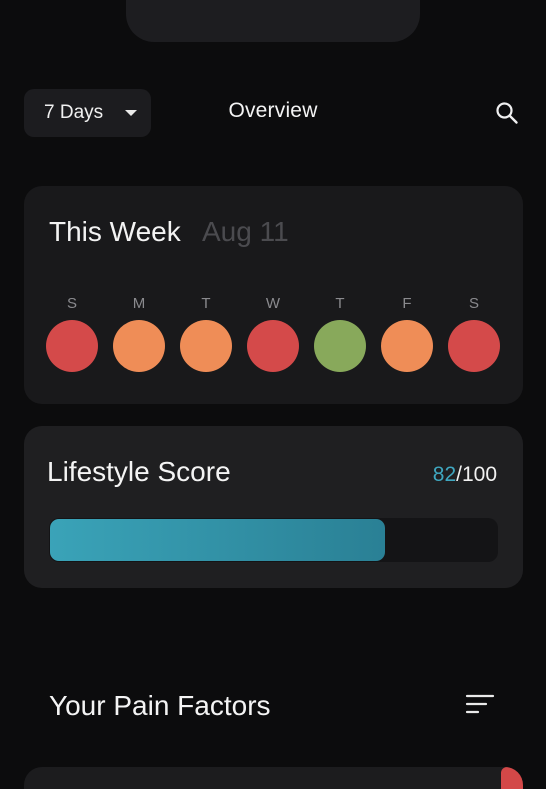 The height and width of the screenshot is (789, 546). I want to click on lifestyle-score-title: Lifestyle Score, so click(139, 471).